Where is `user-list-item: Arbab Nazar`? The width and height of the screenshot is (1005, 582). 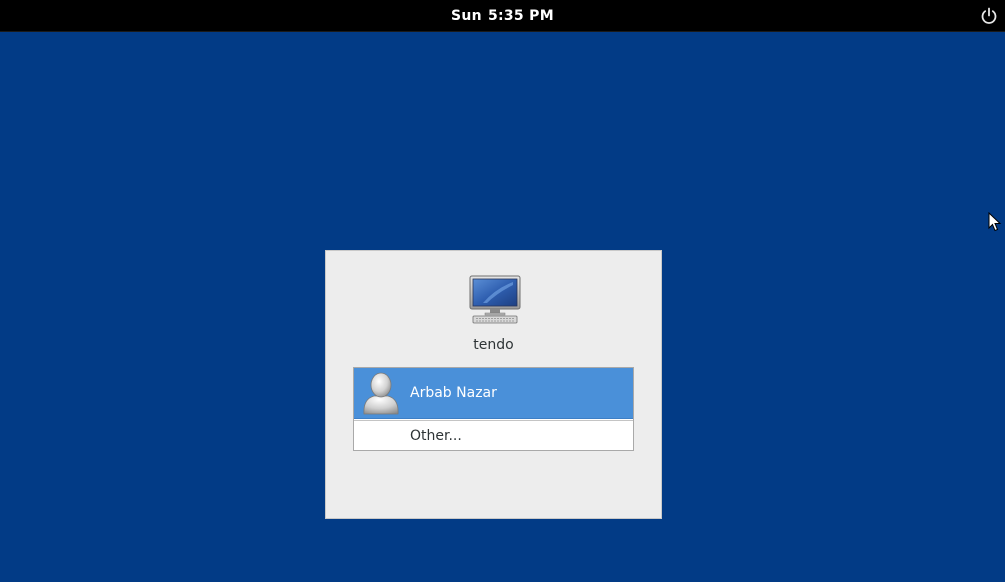
user-list-item: Arbab Nazar is located at coordinates (493, 393).